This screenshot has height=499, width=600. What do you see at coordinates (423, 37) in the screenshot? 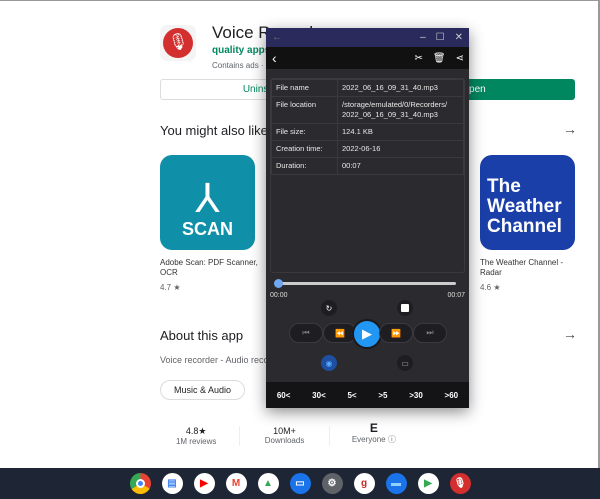
I see `minimize-icon: –` at bounding box center [423, 37].